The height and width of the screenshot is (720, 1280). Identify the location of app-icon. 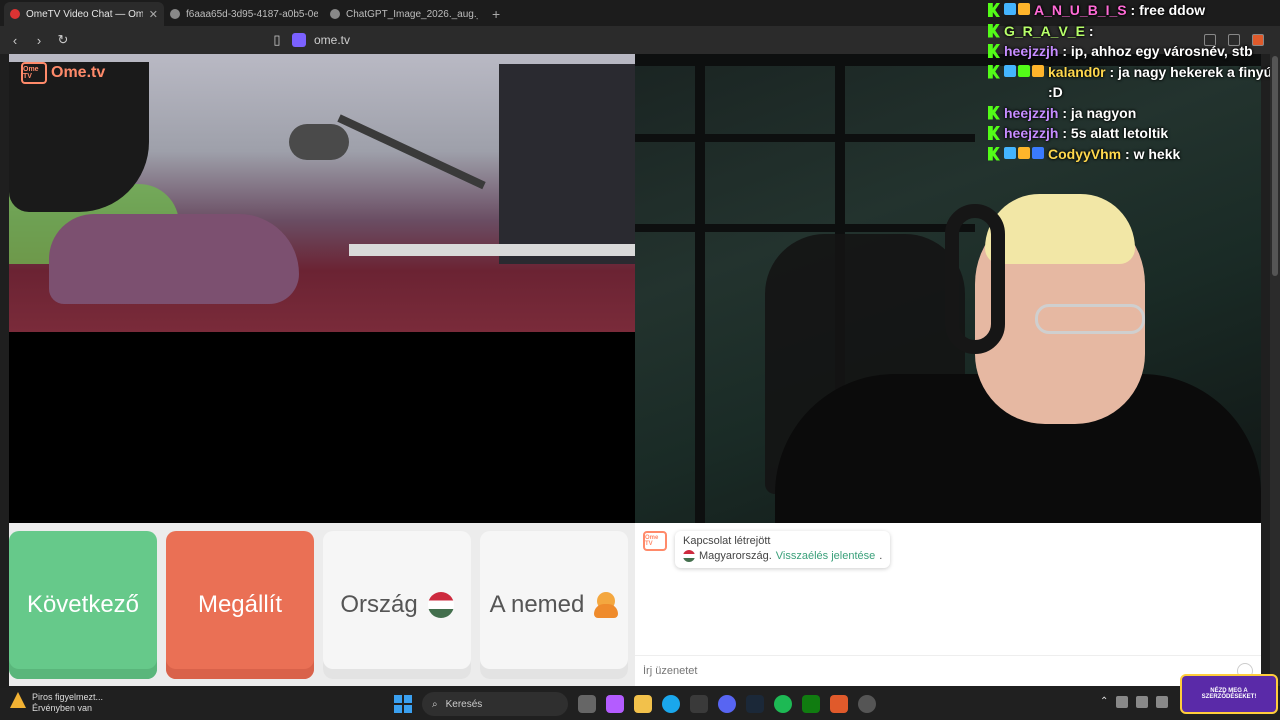
(867, 704).